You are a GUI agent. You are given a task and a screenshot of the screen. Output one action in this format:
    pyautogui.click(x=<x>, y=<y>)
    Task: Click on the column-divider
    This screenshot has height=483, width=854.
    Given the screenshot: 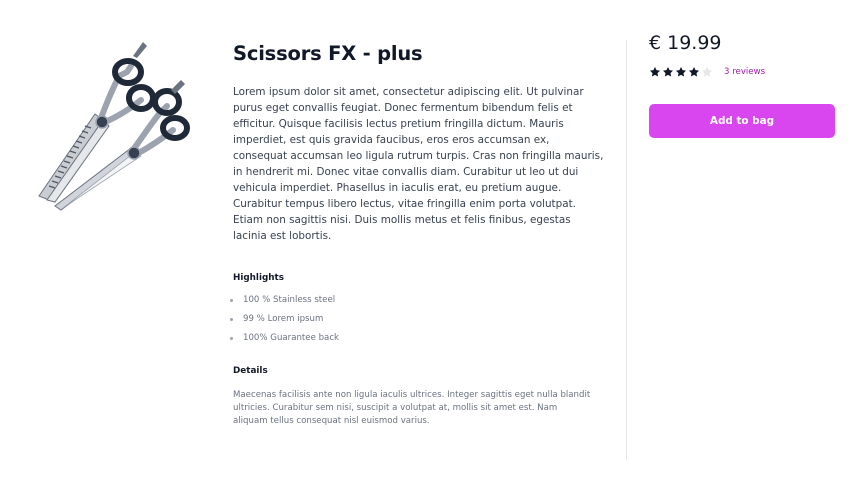 What is the action you would take?
    pyautogui.click(x=626, y=250)
    